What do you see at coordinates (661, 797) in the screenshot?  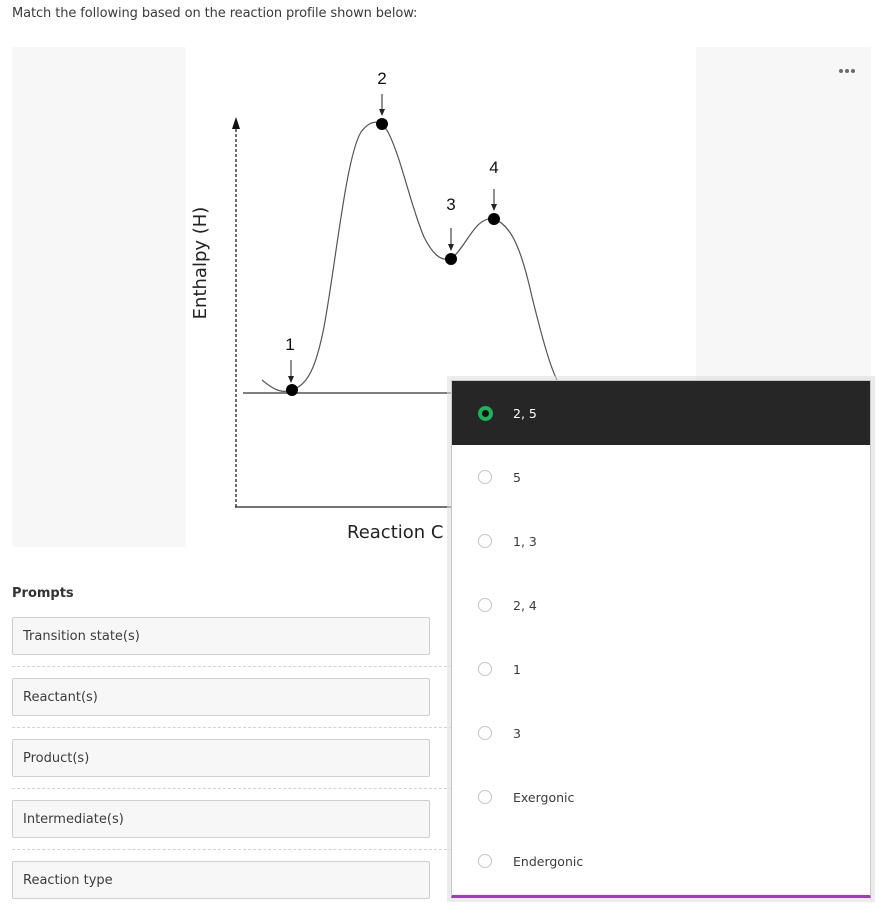 I see `option-exergonic: Exergonic` at bounding box center [661, 797].